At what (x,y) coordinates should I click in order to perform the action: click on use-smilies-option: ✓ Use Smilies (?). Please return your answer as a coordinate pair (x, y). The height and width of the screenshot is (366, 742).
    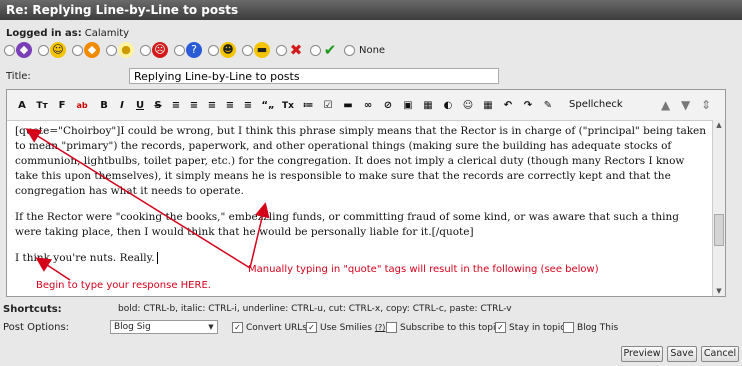
    Looking at the image, I should click on (345, 327).